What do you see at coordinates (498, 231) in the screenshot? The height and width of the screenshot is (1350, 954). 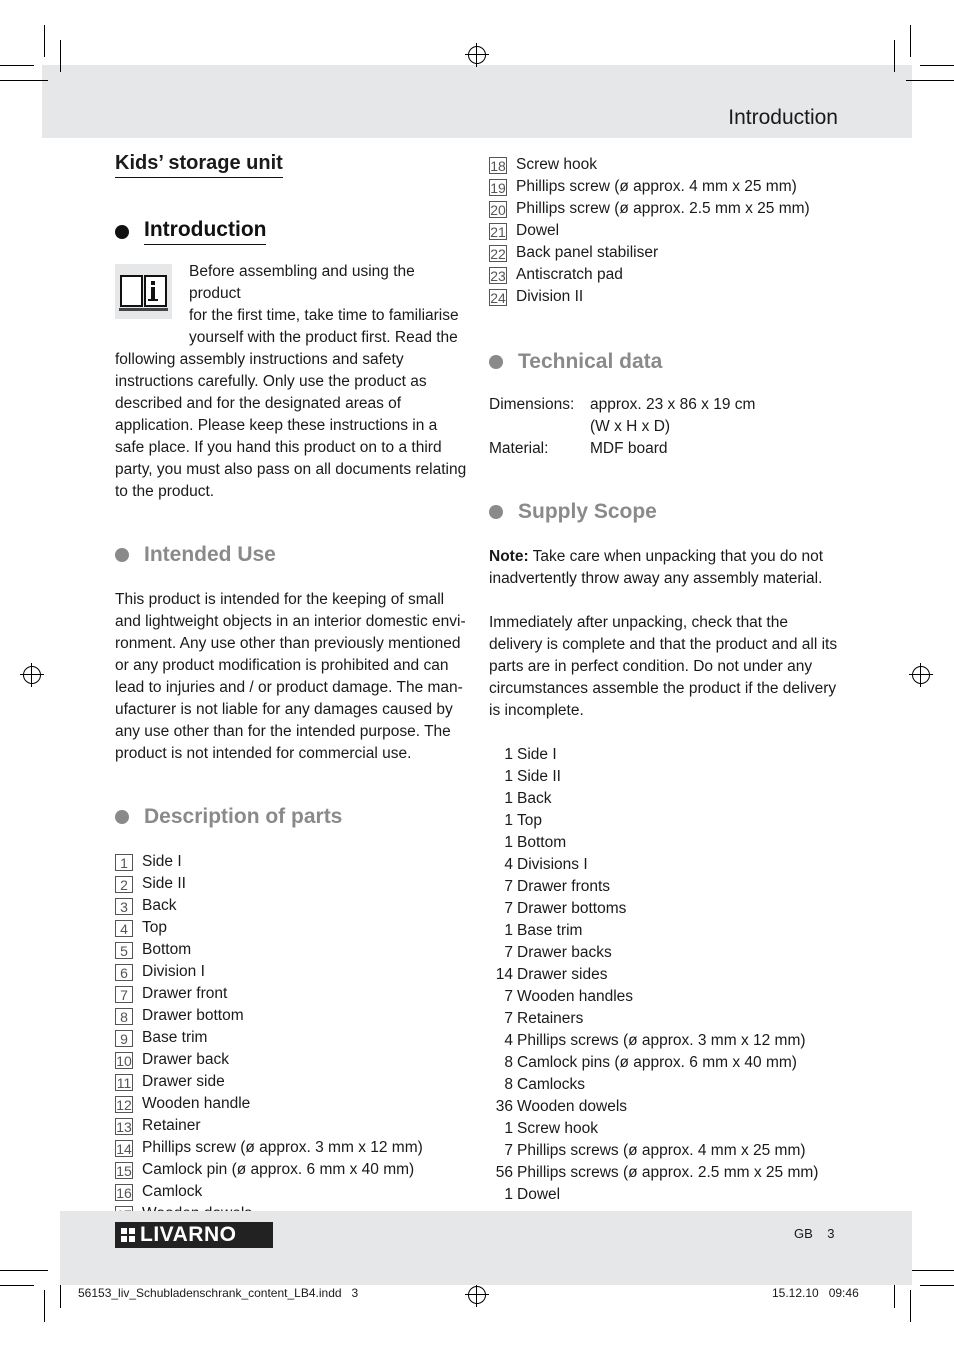 I see `part-number: 21` at bounding box center [498, 231].